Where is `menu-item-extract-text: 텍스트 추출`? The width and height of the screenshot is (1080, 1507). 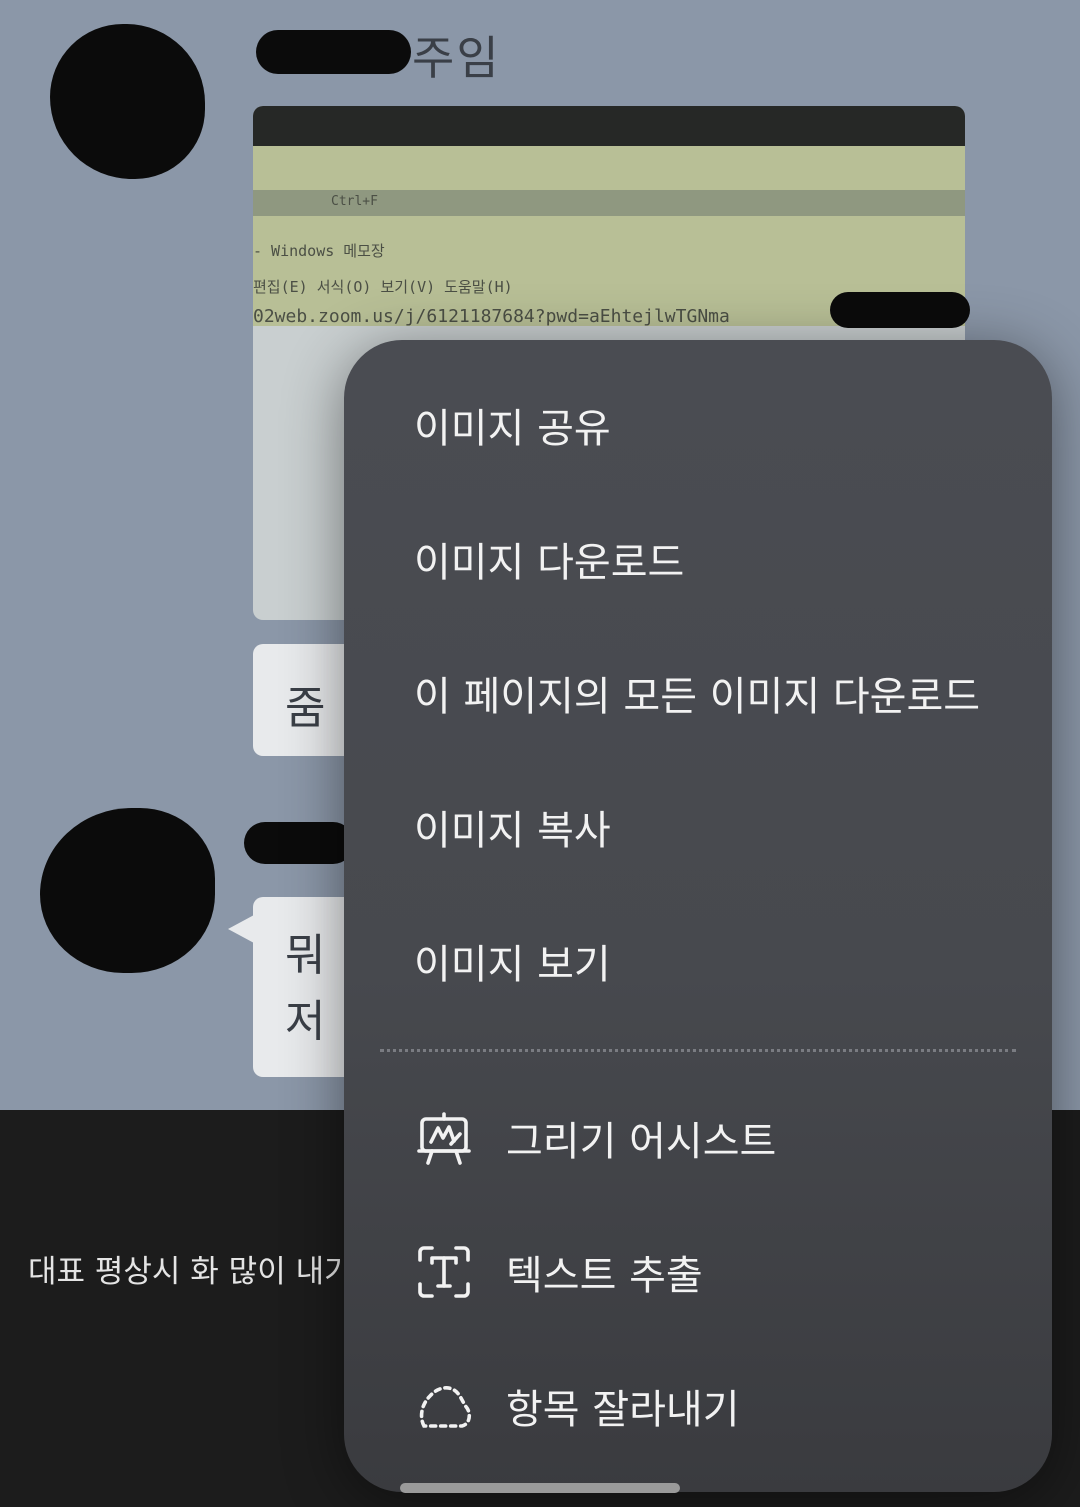 menu-item-extract-text: 텍스트 추출 is located at coordinates (698, 1272).